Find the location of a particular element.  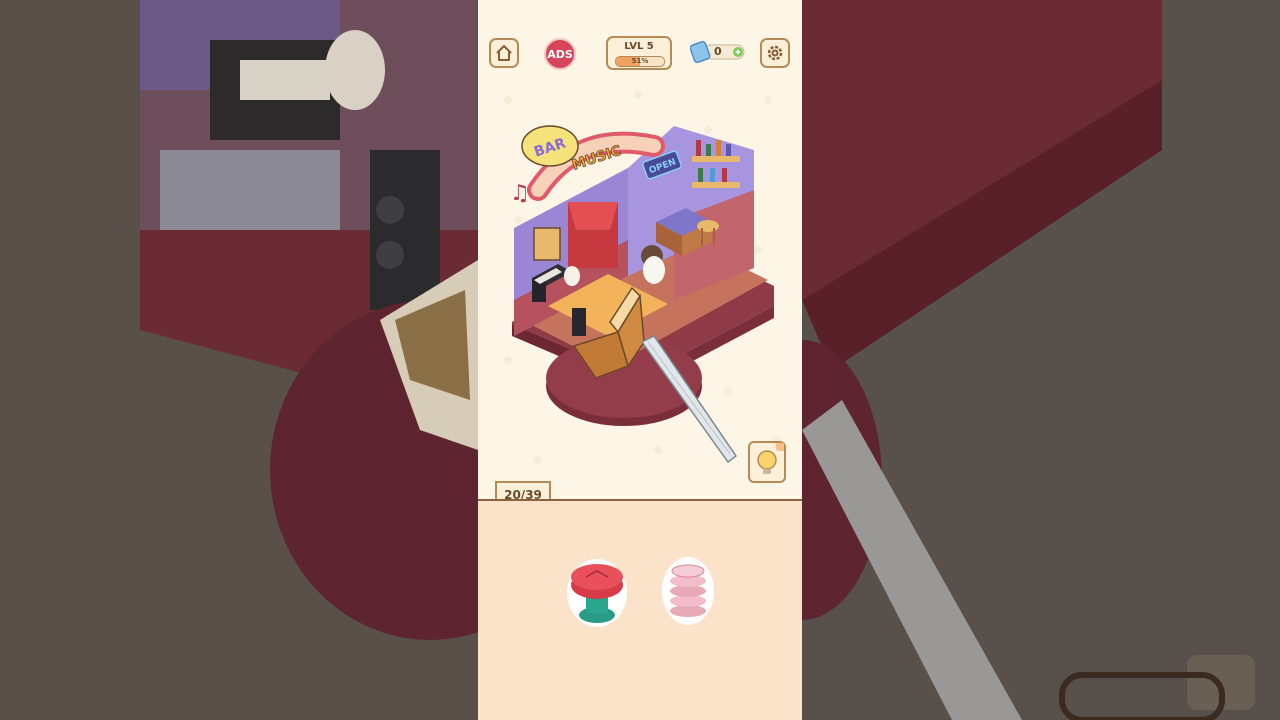

remove-ads-button: ADS is located at coordinates (560, 54).